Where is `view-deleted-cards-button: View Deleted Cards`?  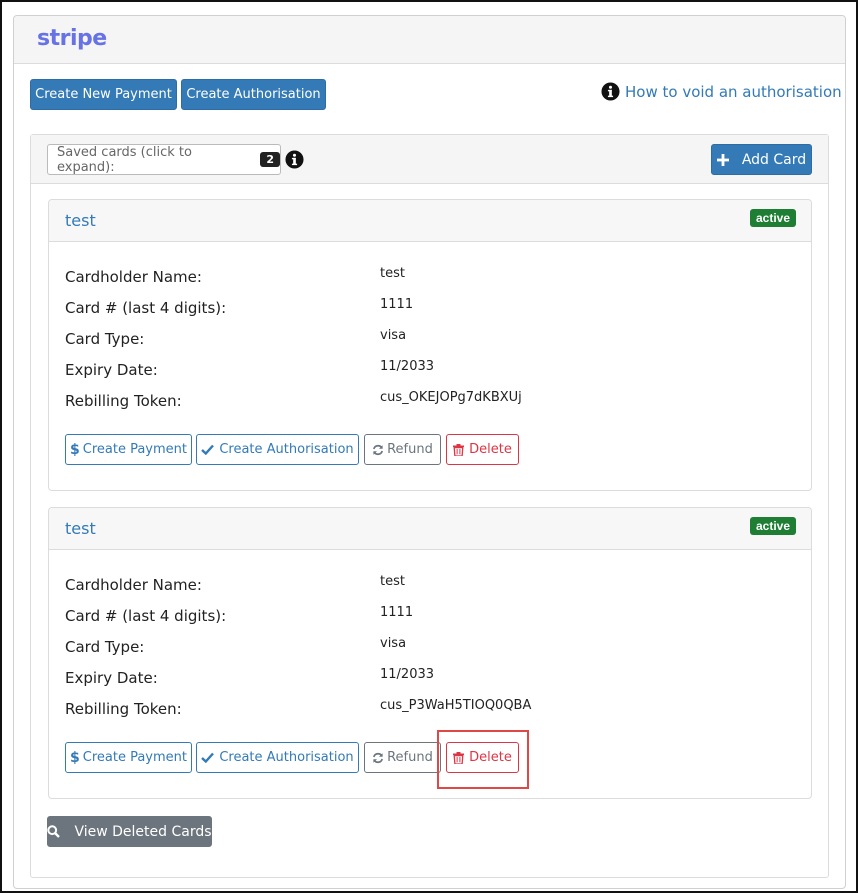
view-deleted-cards-button: View Deleted Cards is located at coordinates (129, 831).